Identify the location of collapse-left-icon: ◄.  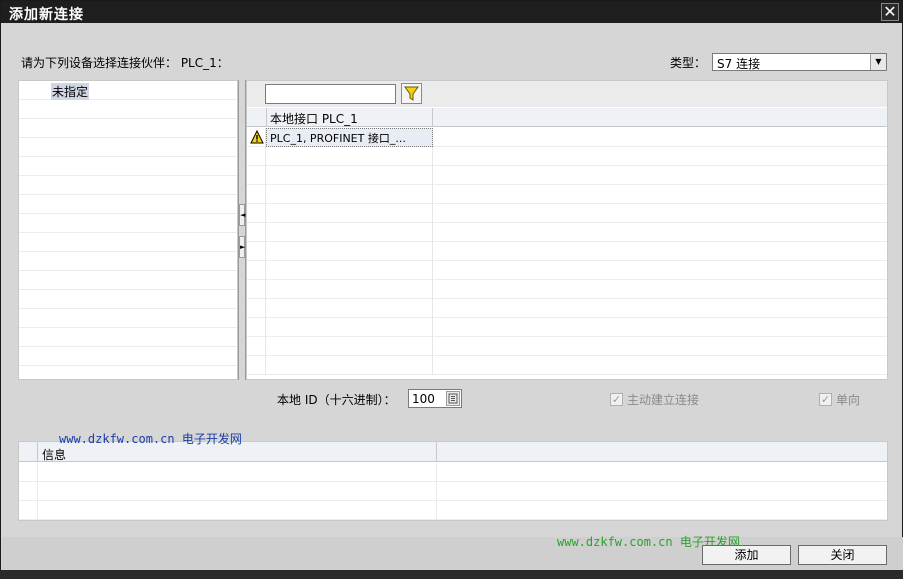
(242, 215).